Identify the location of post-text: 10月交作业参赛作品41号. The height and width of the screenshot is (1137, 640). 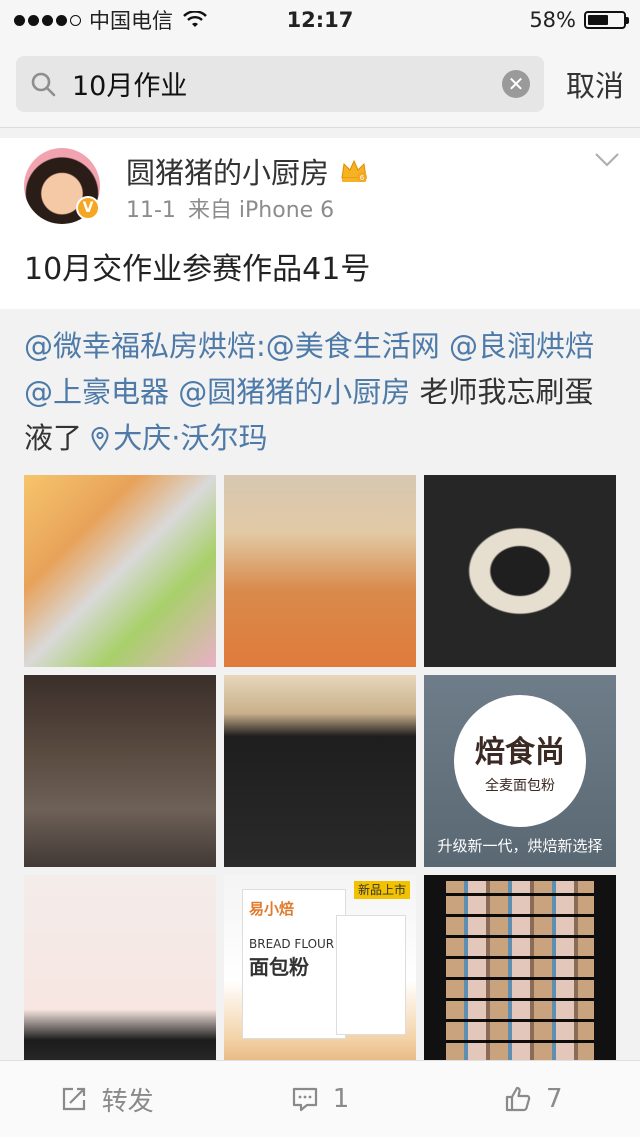
(197, 269).